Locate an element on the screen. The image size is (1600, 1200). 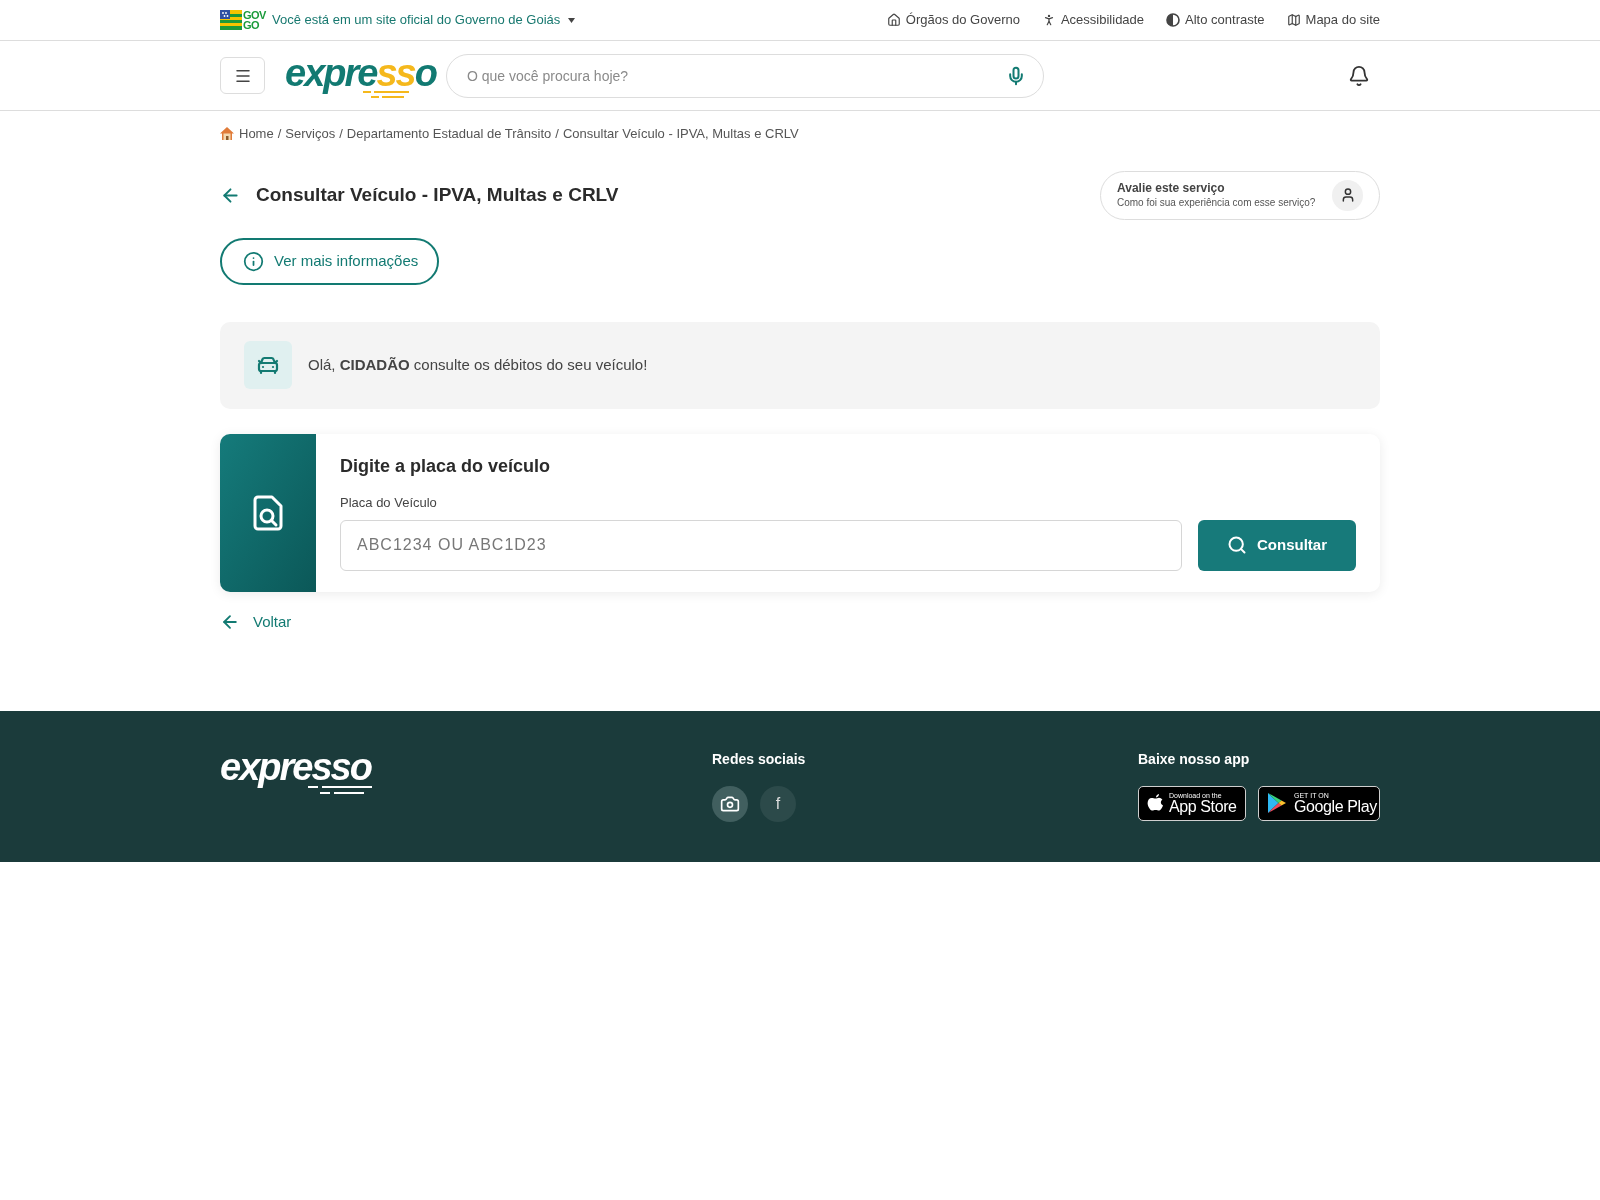
breadcrumb-link: Serviços is located at coordinates (310, 134).